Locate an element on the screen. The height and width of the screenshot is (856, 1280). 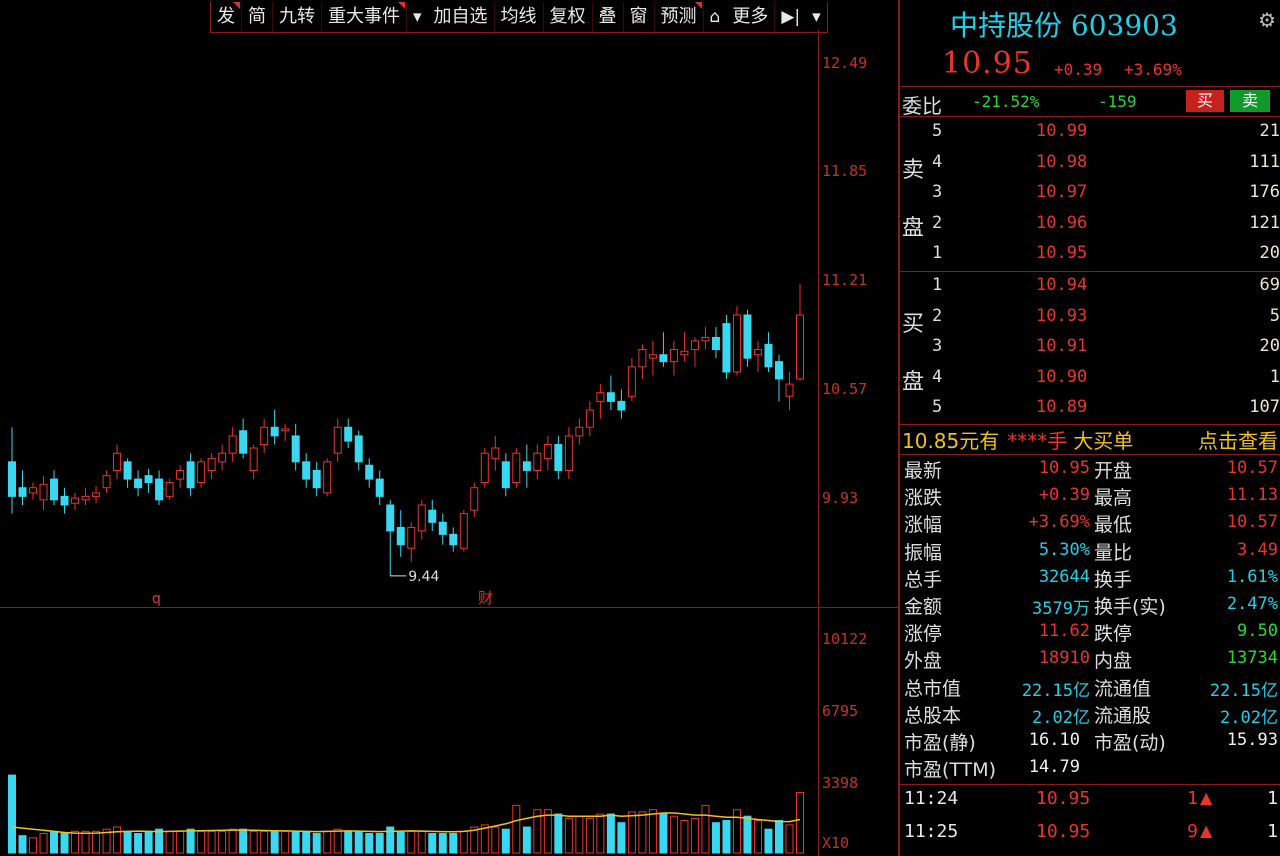
orderbook-row: 3 10.91 20 is located at coordinates (1090, 350).